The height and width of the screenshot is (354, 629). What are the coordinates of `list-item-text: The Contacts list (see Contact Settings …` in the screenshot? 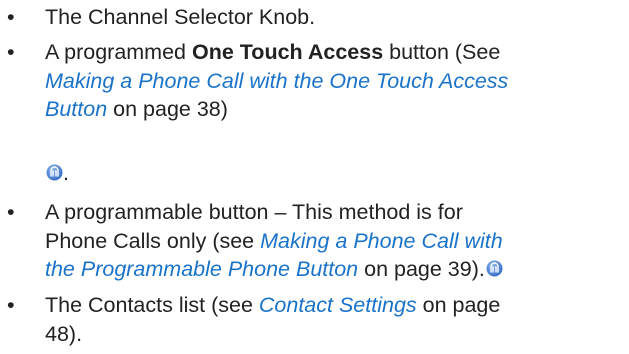 It's located at (273, 319).